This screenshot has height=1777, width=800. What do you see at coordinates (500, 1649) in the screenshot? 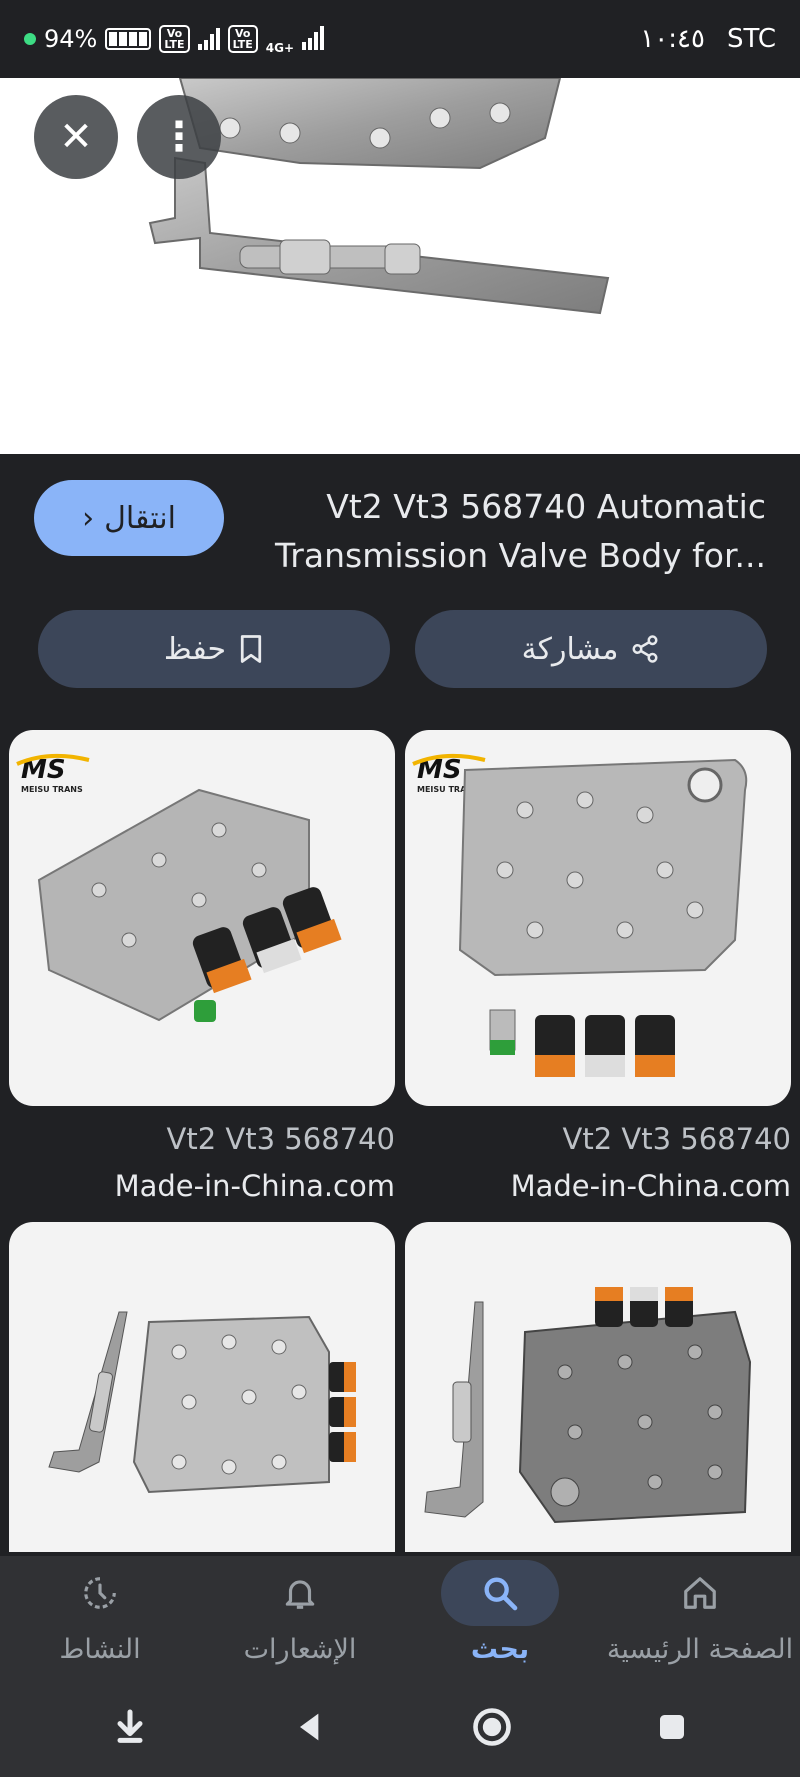
I see `nav-search-label: بحث` at bounding box center [500, 1649].